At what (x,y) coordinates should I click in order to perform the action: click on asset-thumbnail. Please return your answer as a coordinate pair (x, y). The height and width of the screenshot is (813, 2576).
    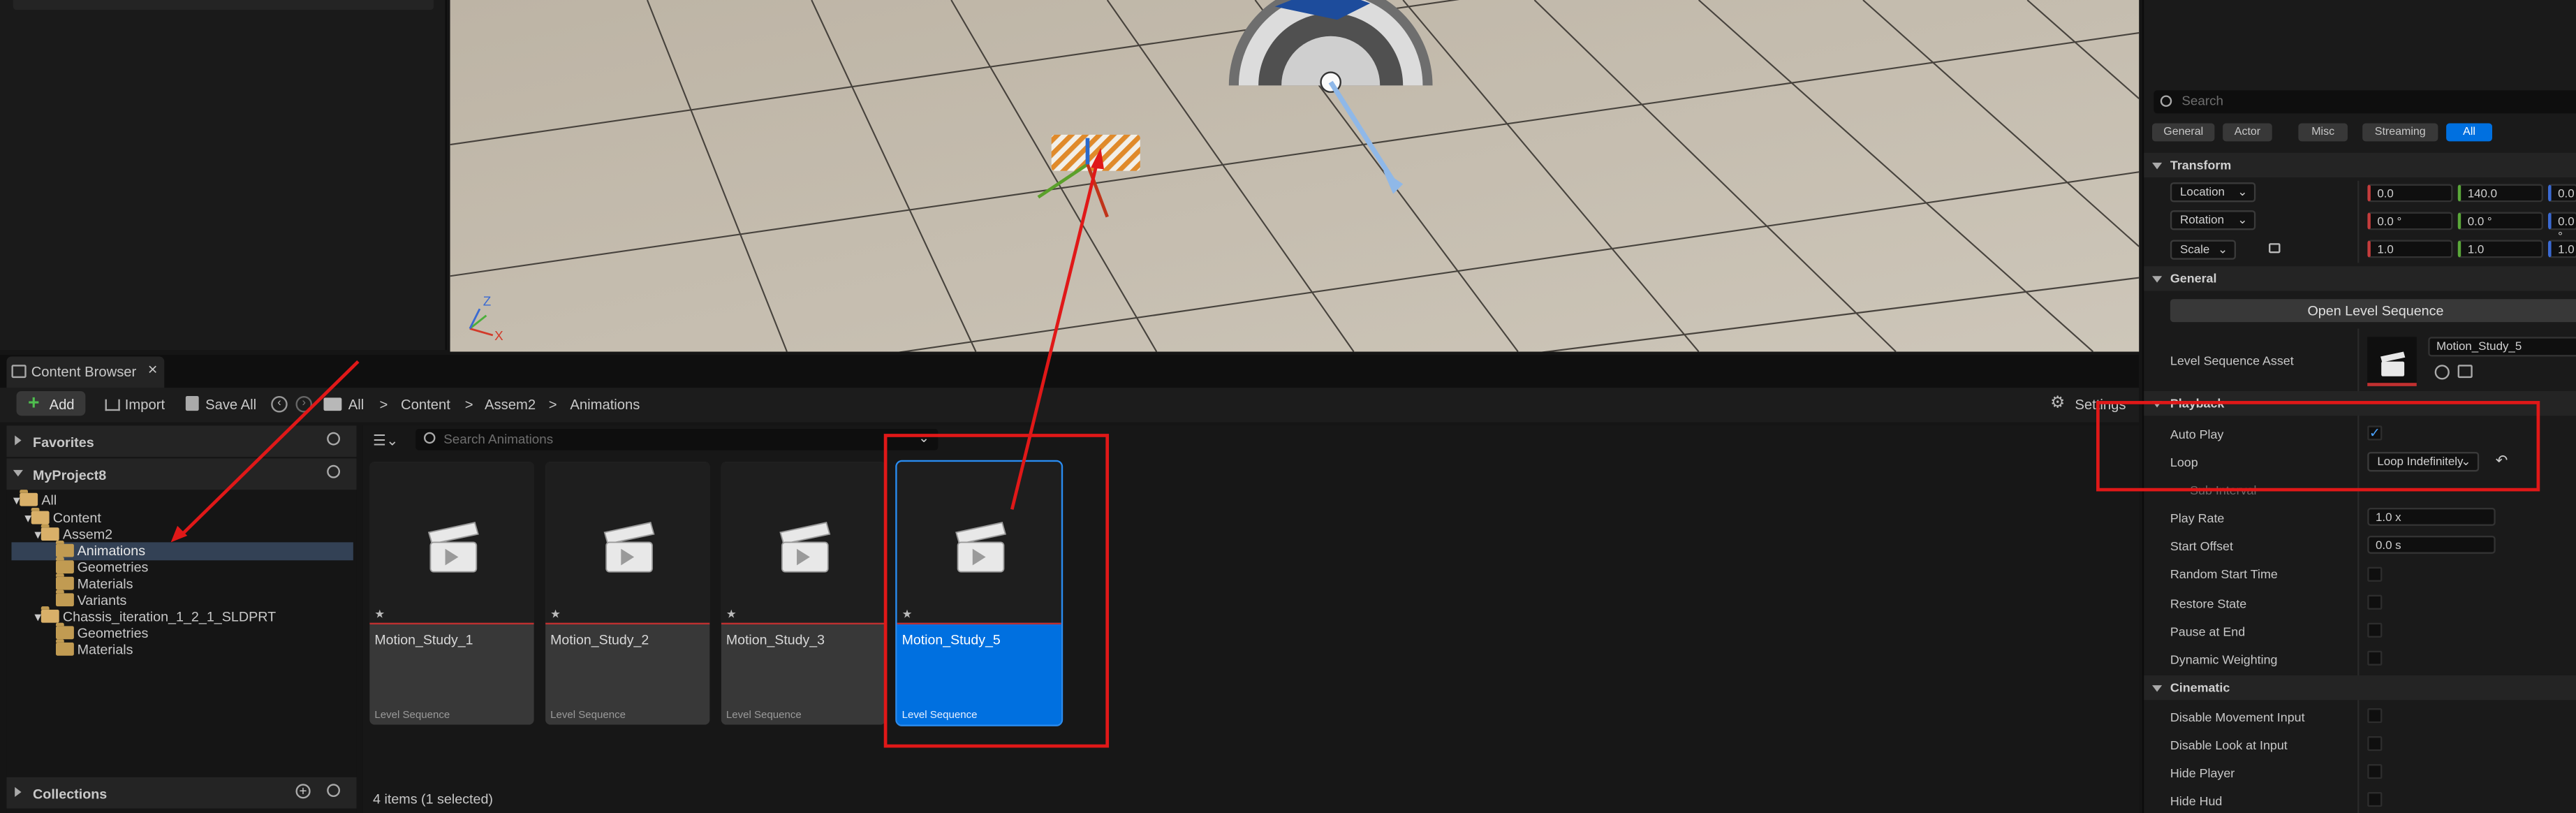
    Looking at the image, I should click on (2392, 361).